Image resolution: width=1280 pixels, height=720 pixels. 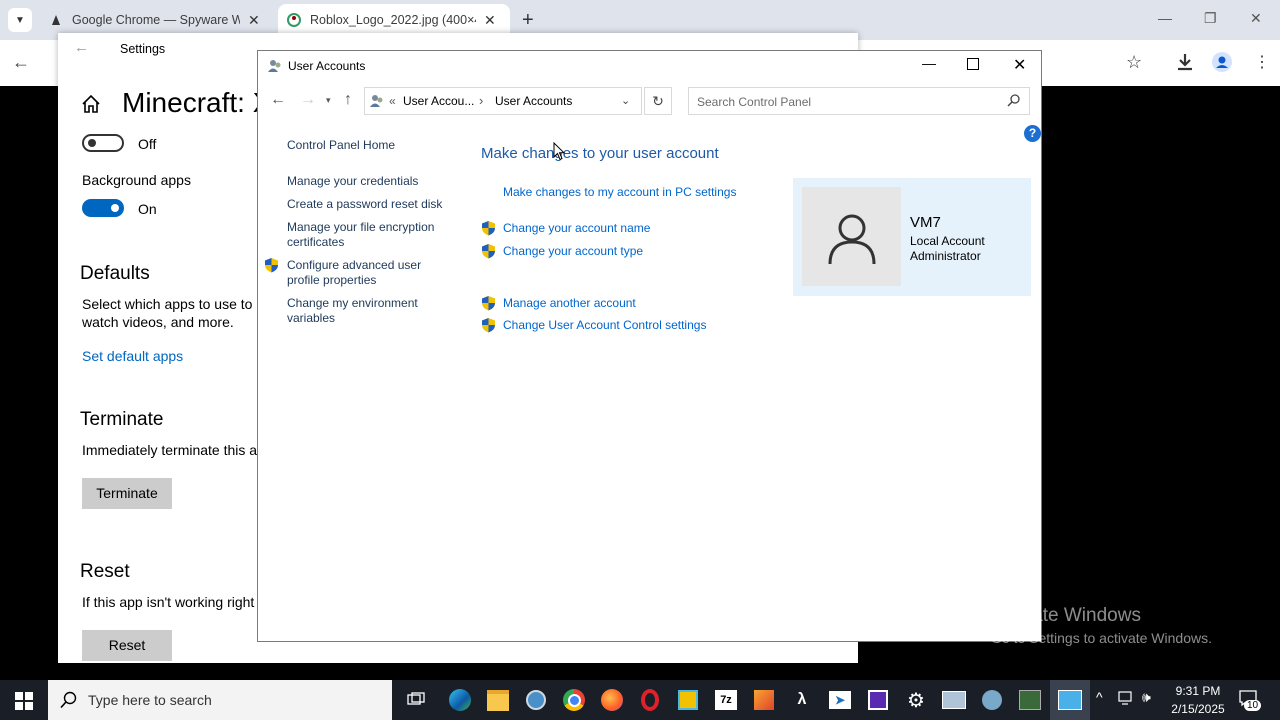 I want to click on app-icon, so click(x=764, y=700).